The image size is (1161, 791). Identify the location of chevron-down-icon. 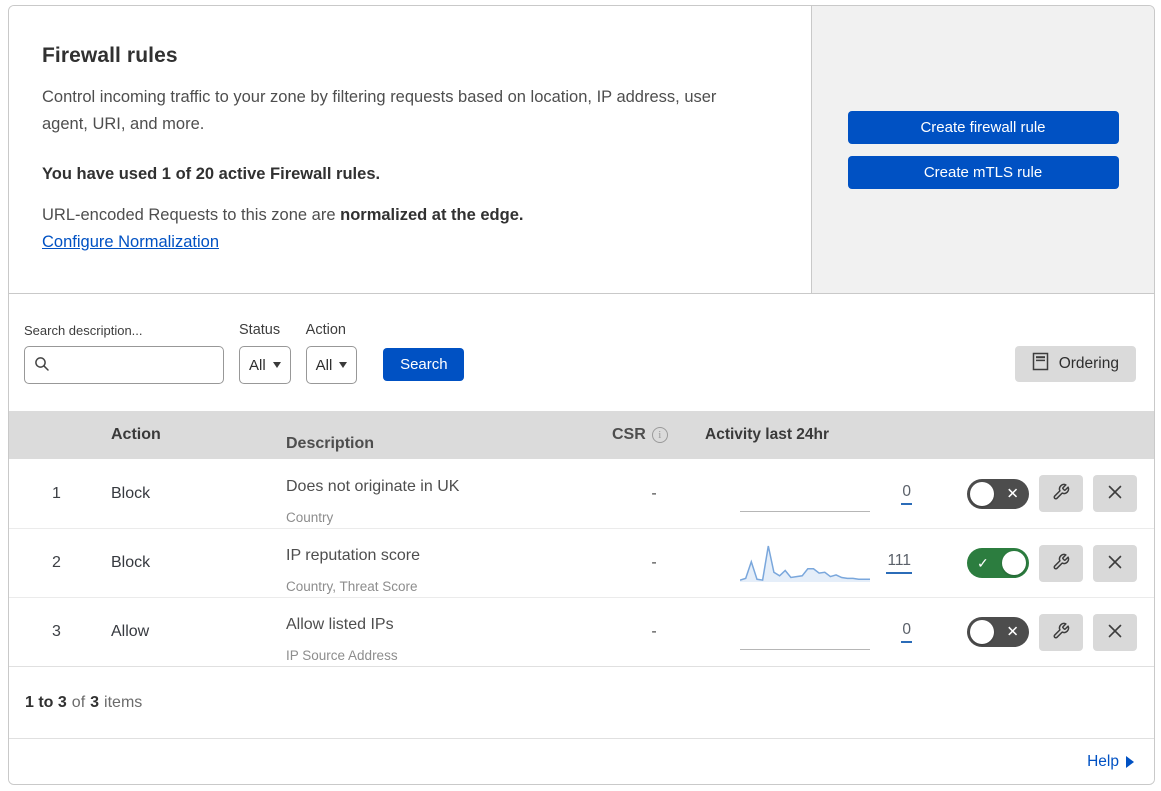
(343, 365).